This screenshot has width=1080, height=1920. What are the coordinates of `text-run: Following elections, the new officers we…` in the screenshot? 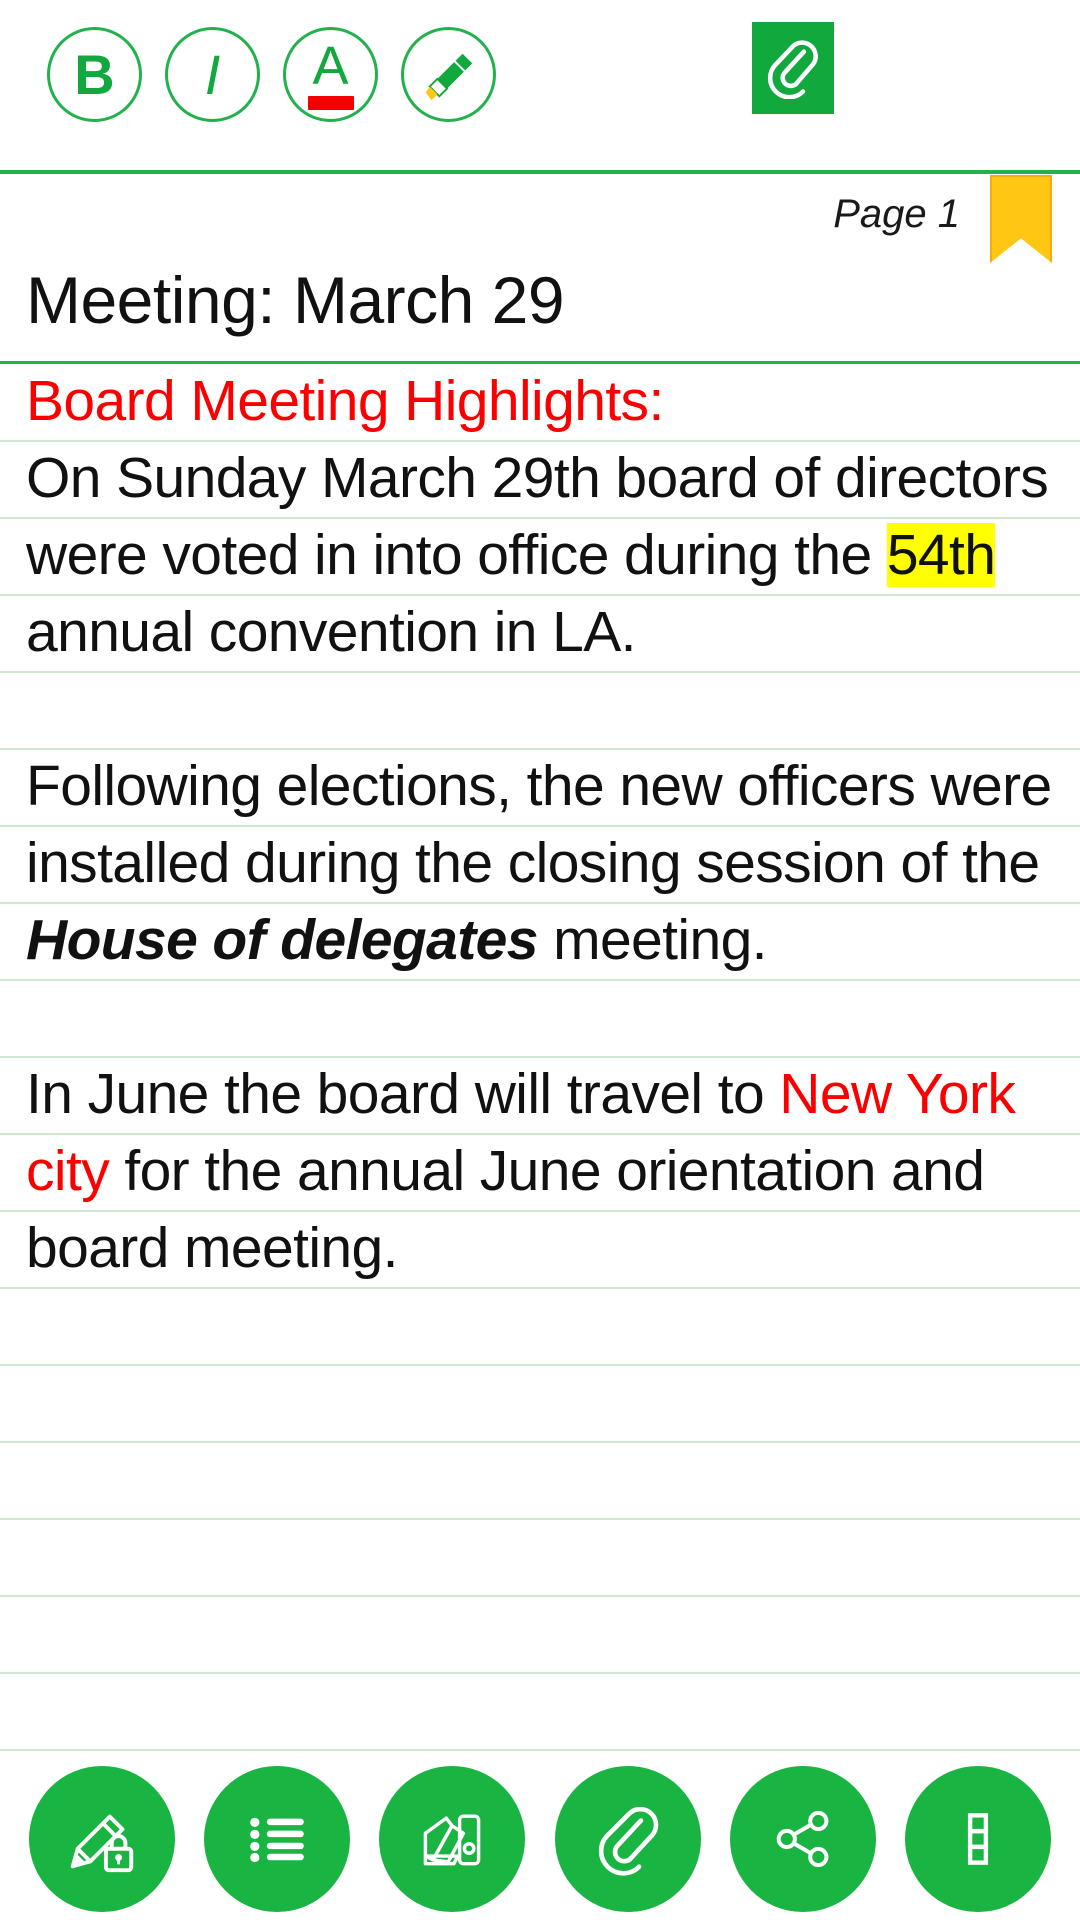 It's located at (539, 824).